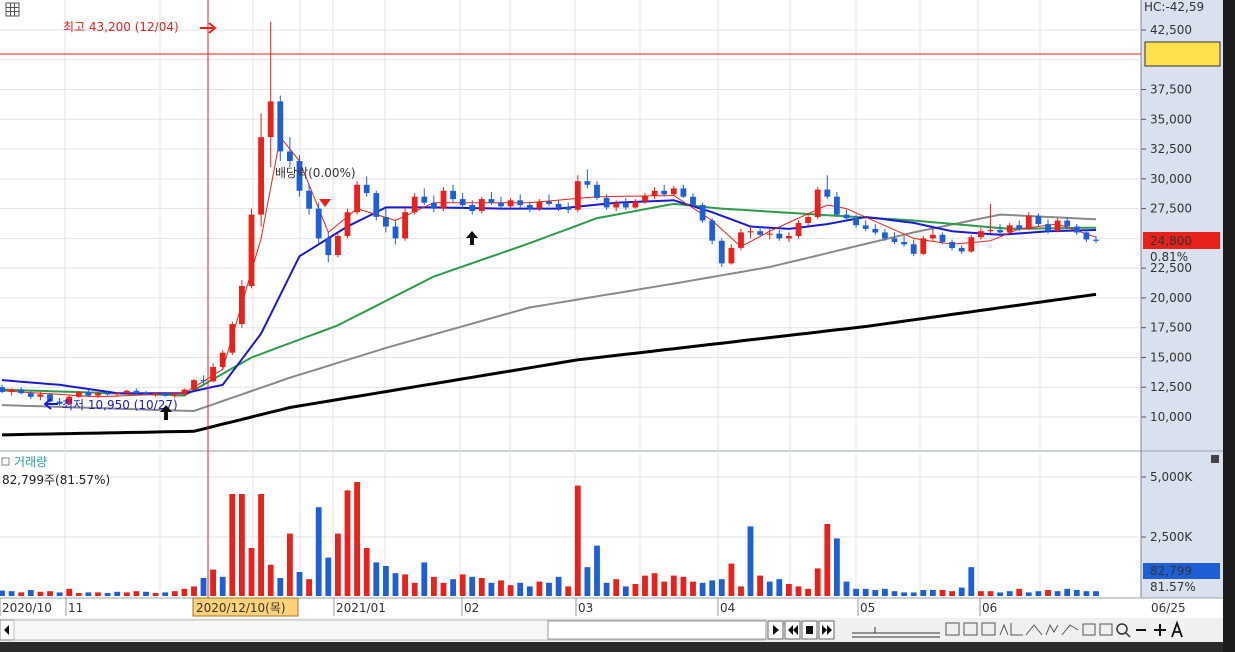 Image resolution: width=1235 pixels, height=652 pixels. What do you see at coordinates (1174, 7) in the screenshot?
I see `top-price-label: HC:-42,59` at bounding box center [1174, 7].